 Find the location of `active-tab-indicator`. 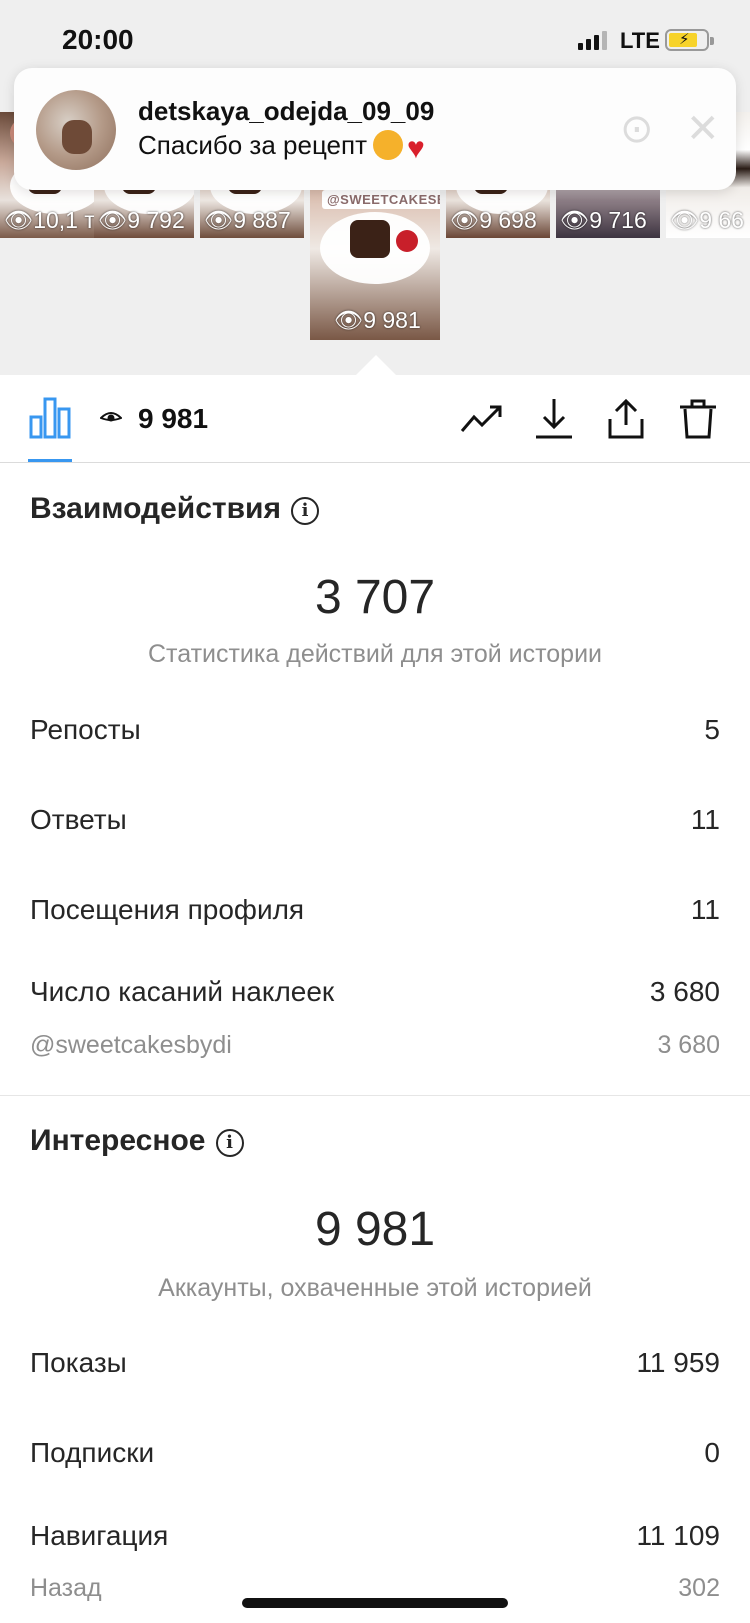

active-tab-indicator is located at coordinates (50, 460).